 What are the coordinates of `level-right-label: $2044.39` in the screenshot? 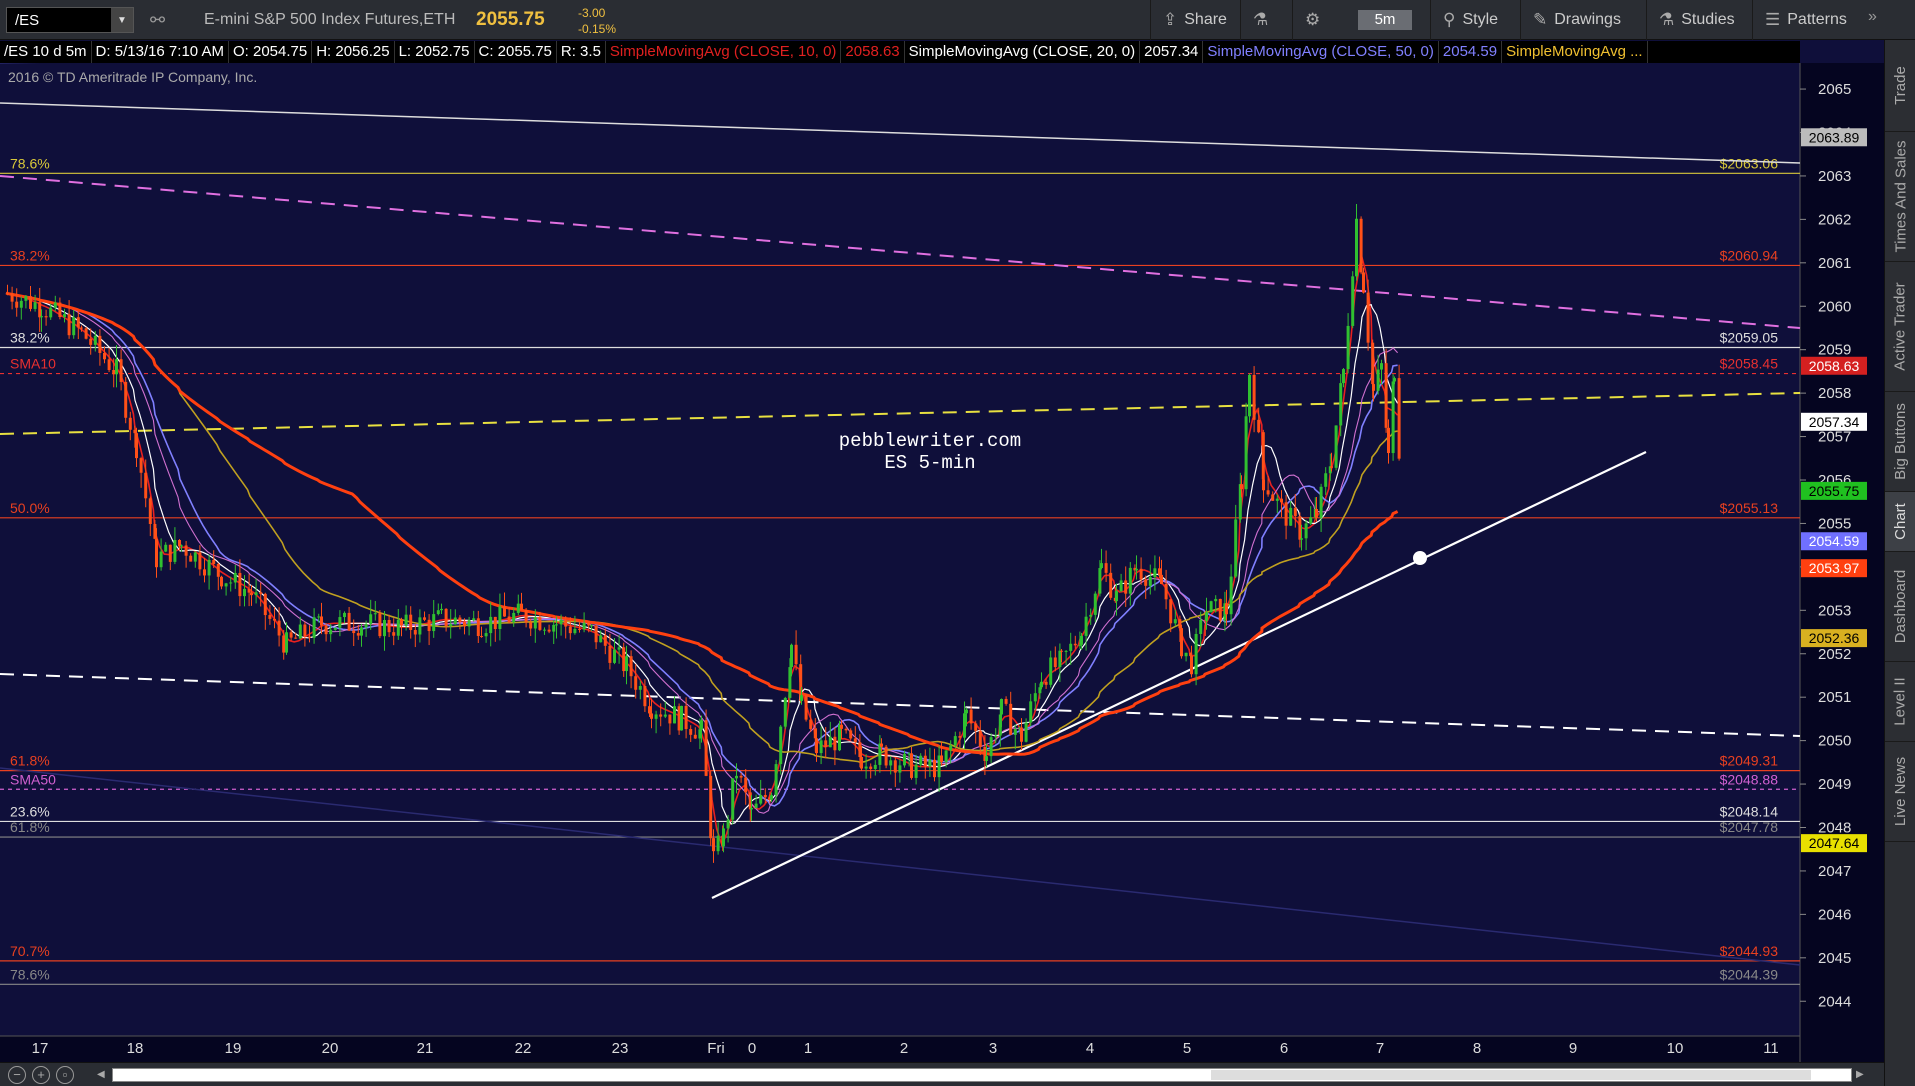 It's located at (1749, 974).